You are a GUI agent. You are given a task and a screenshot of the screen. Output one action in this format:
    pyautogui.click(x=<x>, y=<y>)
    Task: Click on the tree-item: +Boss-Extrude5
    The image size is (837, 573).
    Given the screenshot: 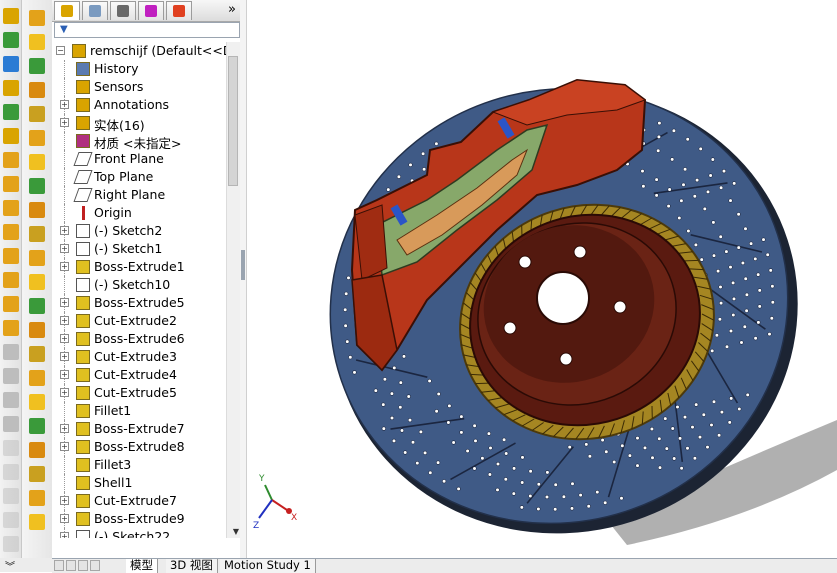 What is the action you would take?
    pyautogui.click(x=139, y=303)
    